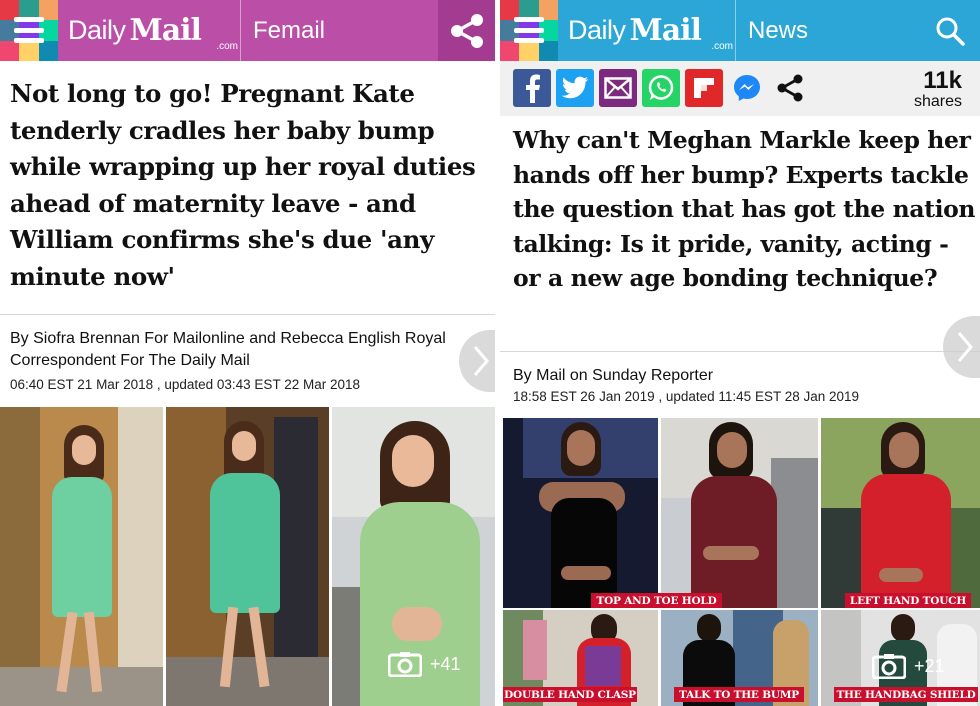  I want to click on search-button, so click(950, 30).